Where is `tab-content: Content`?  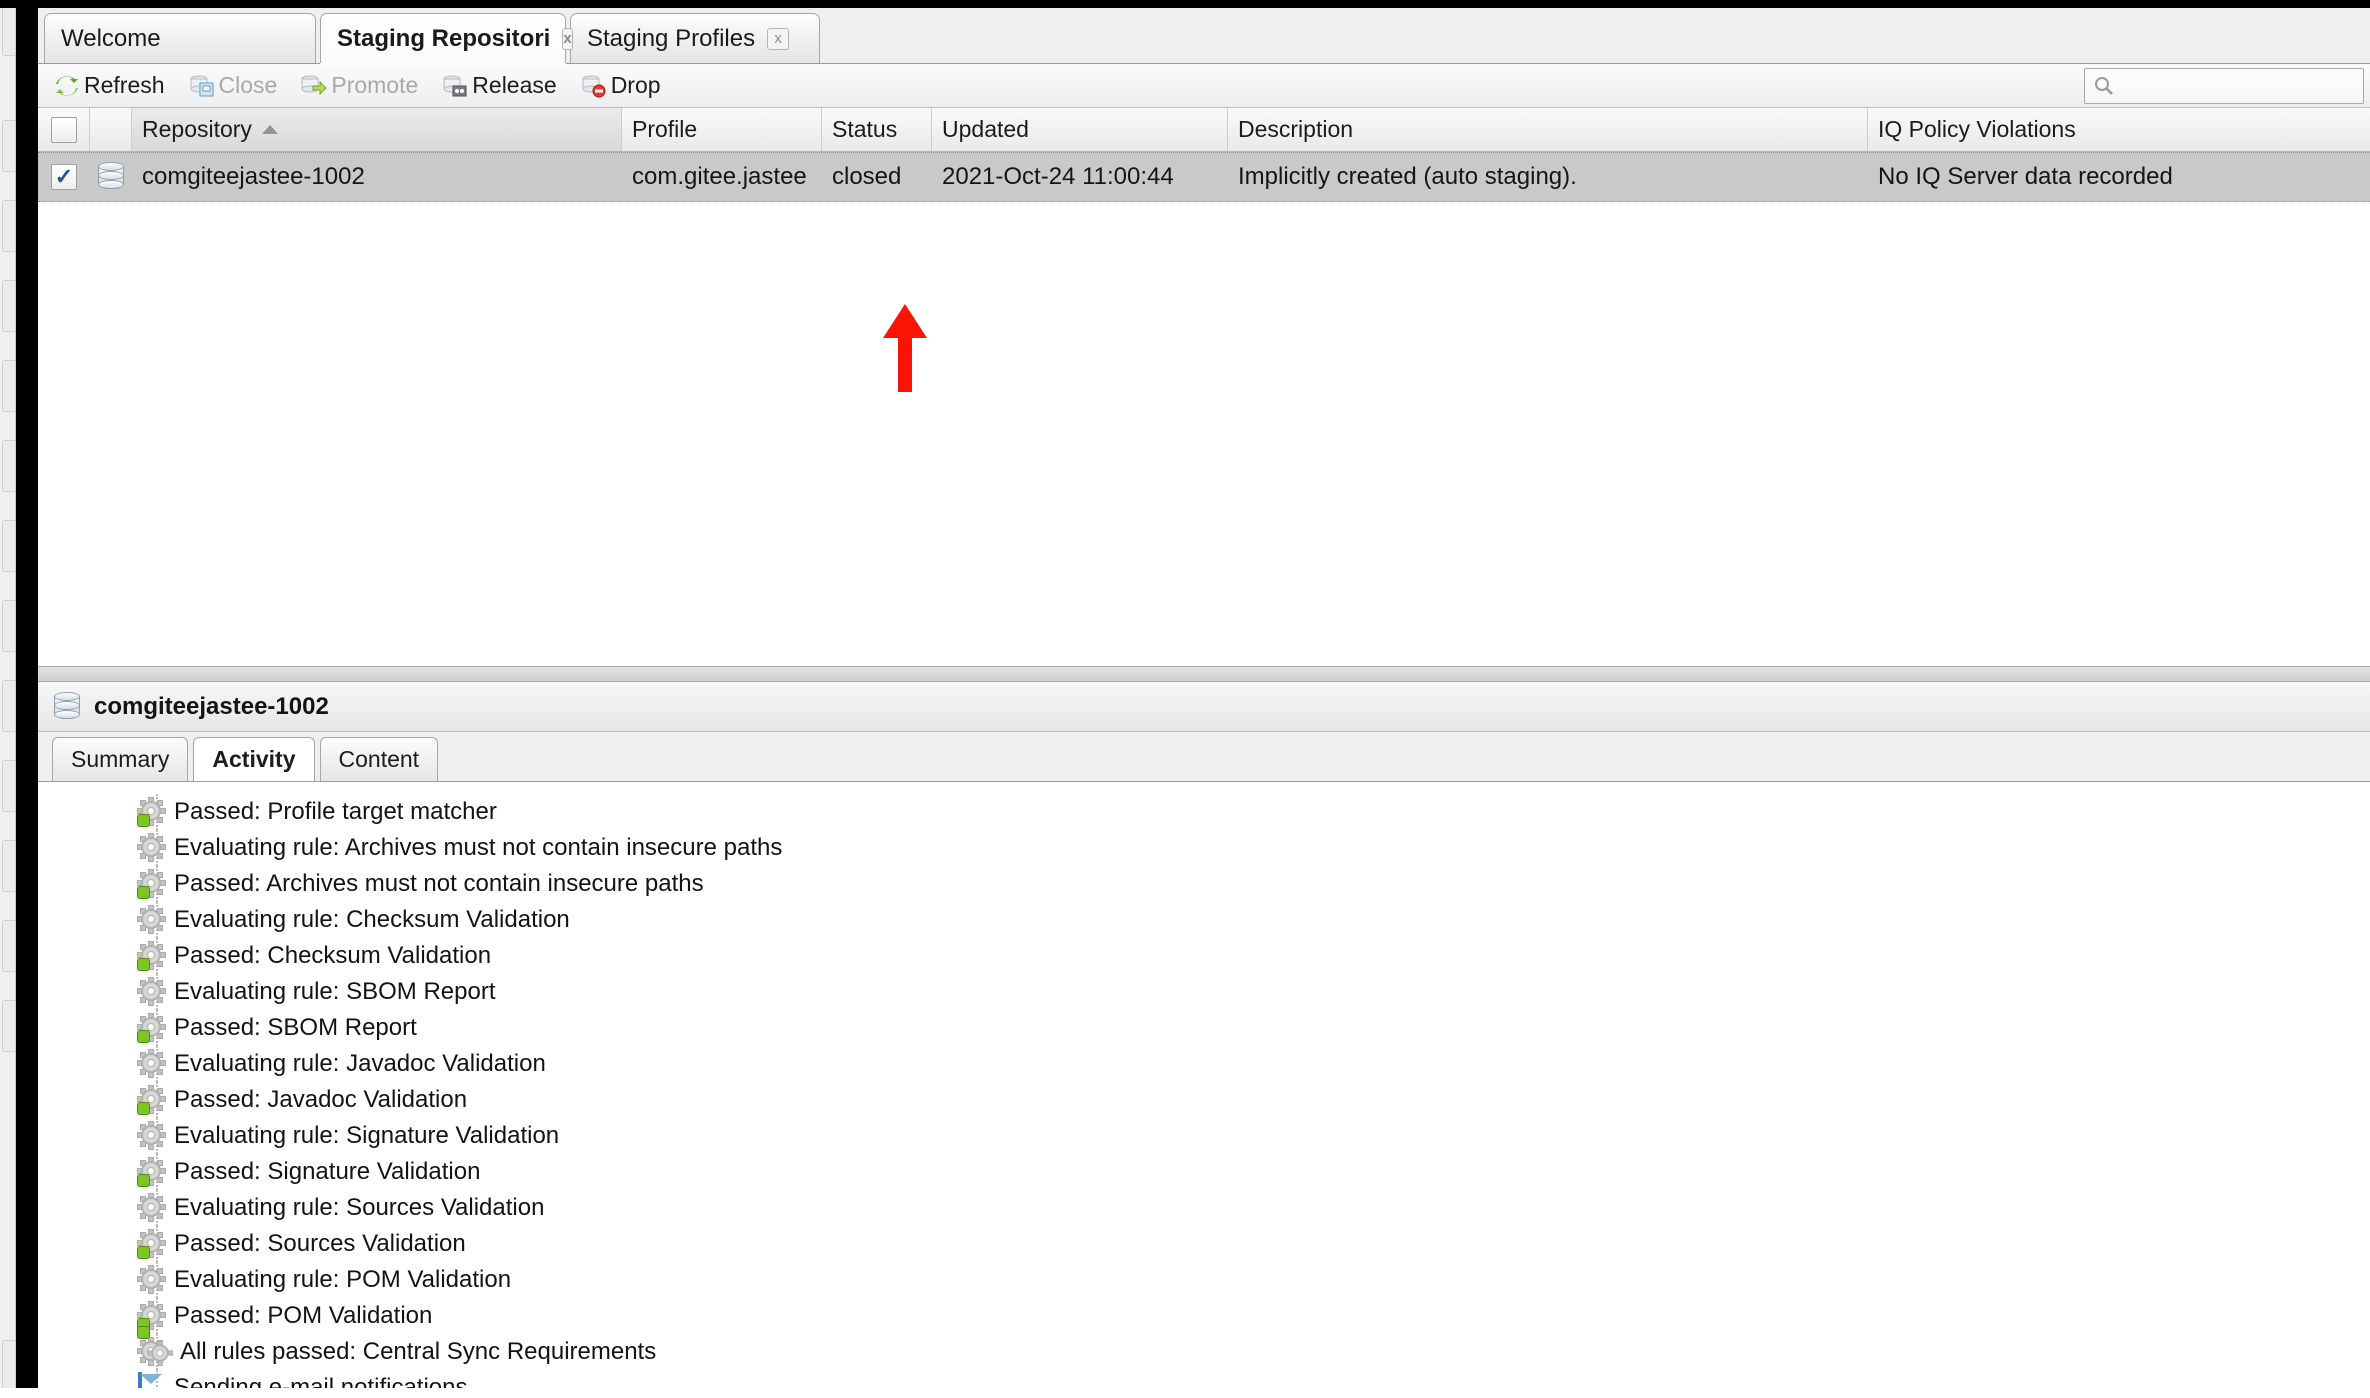
tab-content: Content is located at coordinates (379, 759).